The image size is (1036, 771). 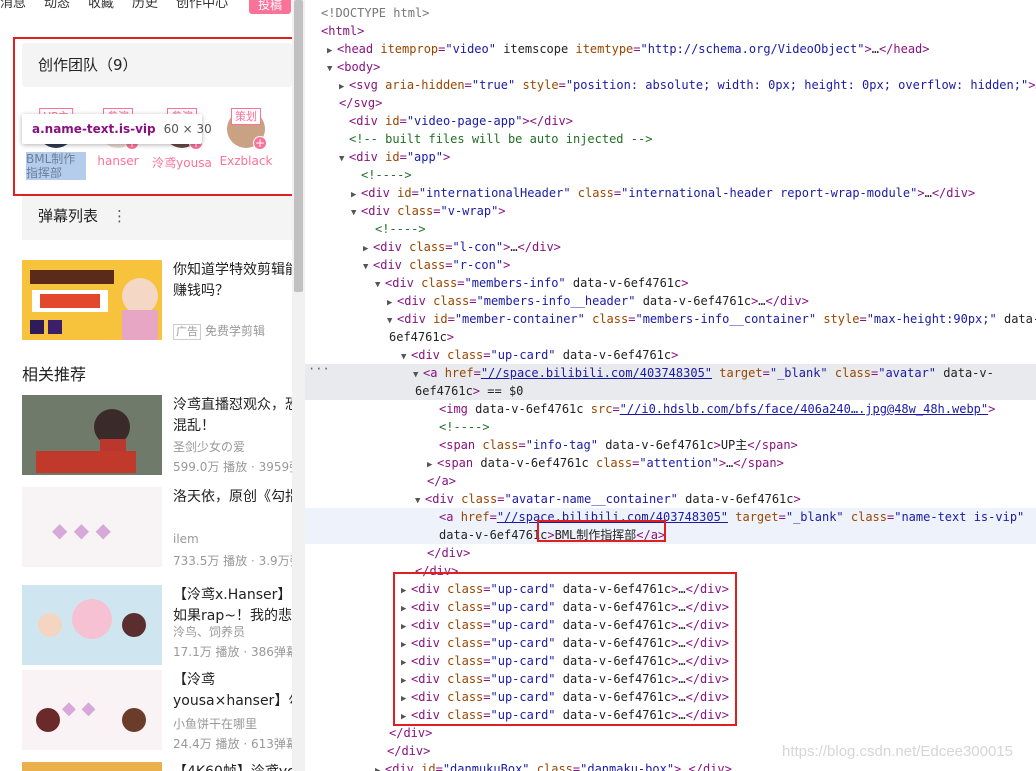 I want to click on danmaku-title: 弹幕列表, so click(x=68, y=216).